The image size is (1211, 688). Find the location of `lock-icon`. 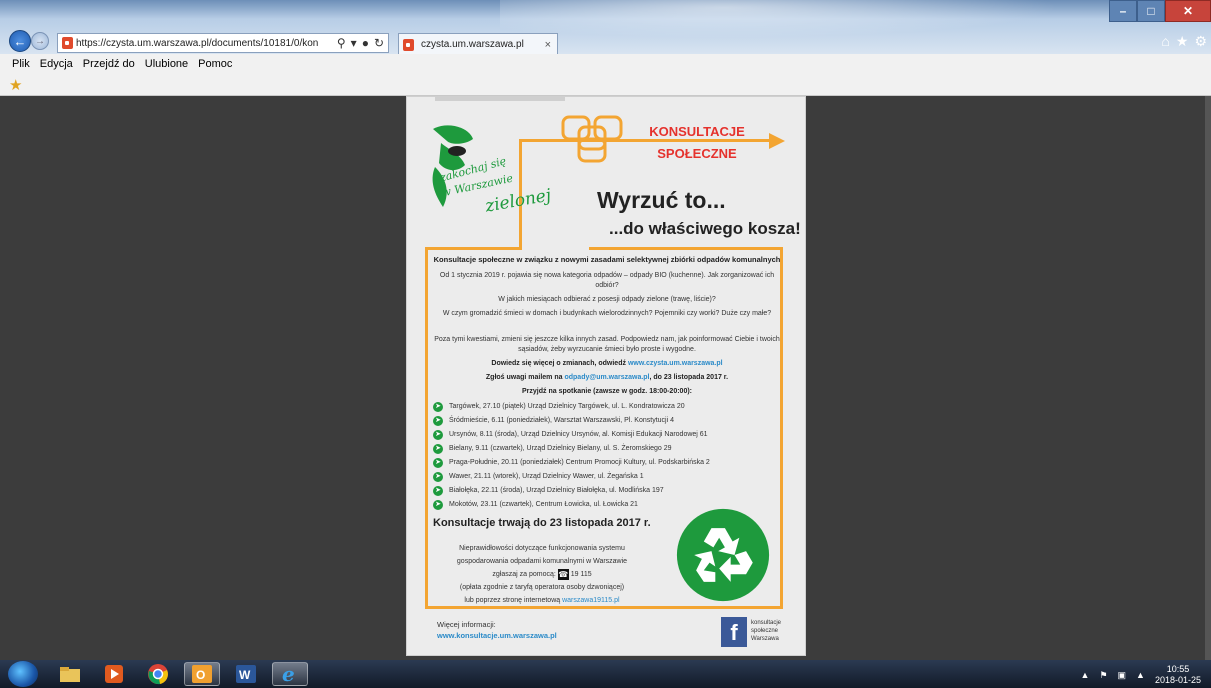

lock-icon is located at coordinates (67, 43).